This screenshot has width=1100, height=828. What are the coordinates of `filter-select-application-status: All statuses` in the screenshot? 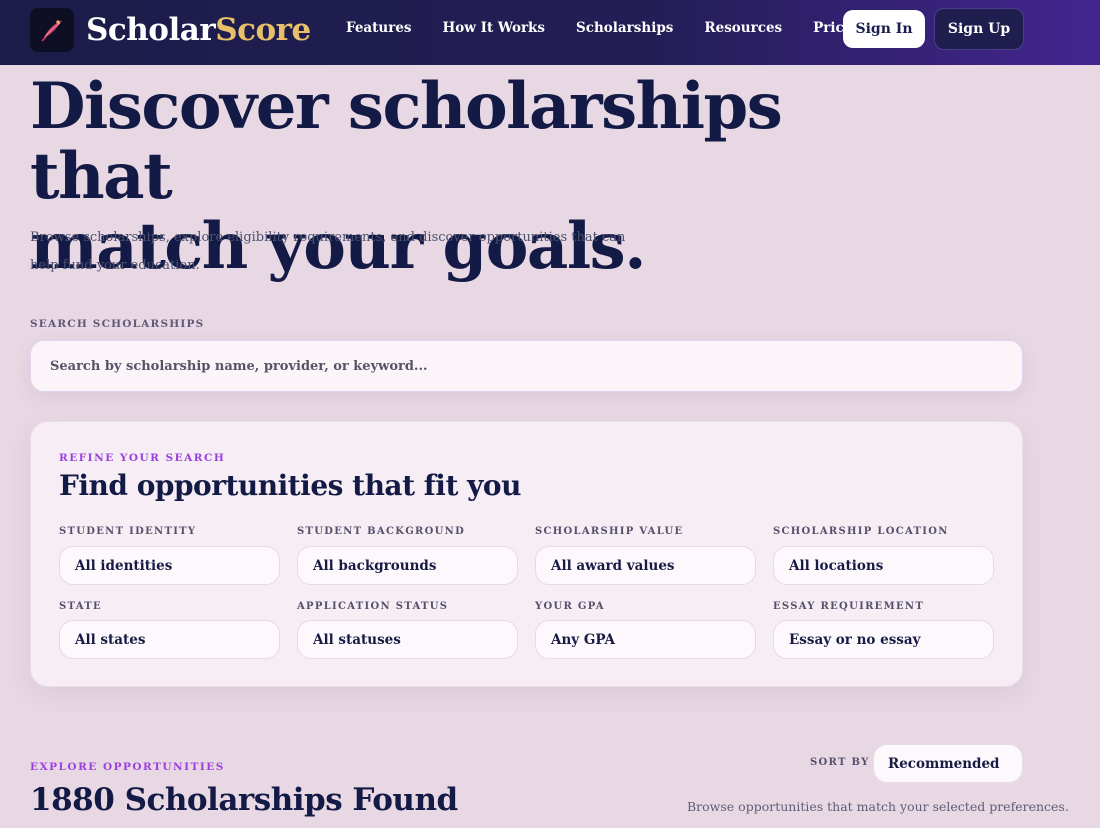 It's located at (407, 639).